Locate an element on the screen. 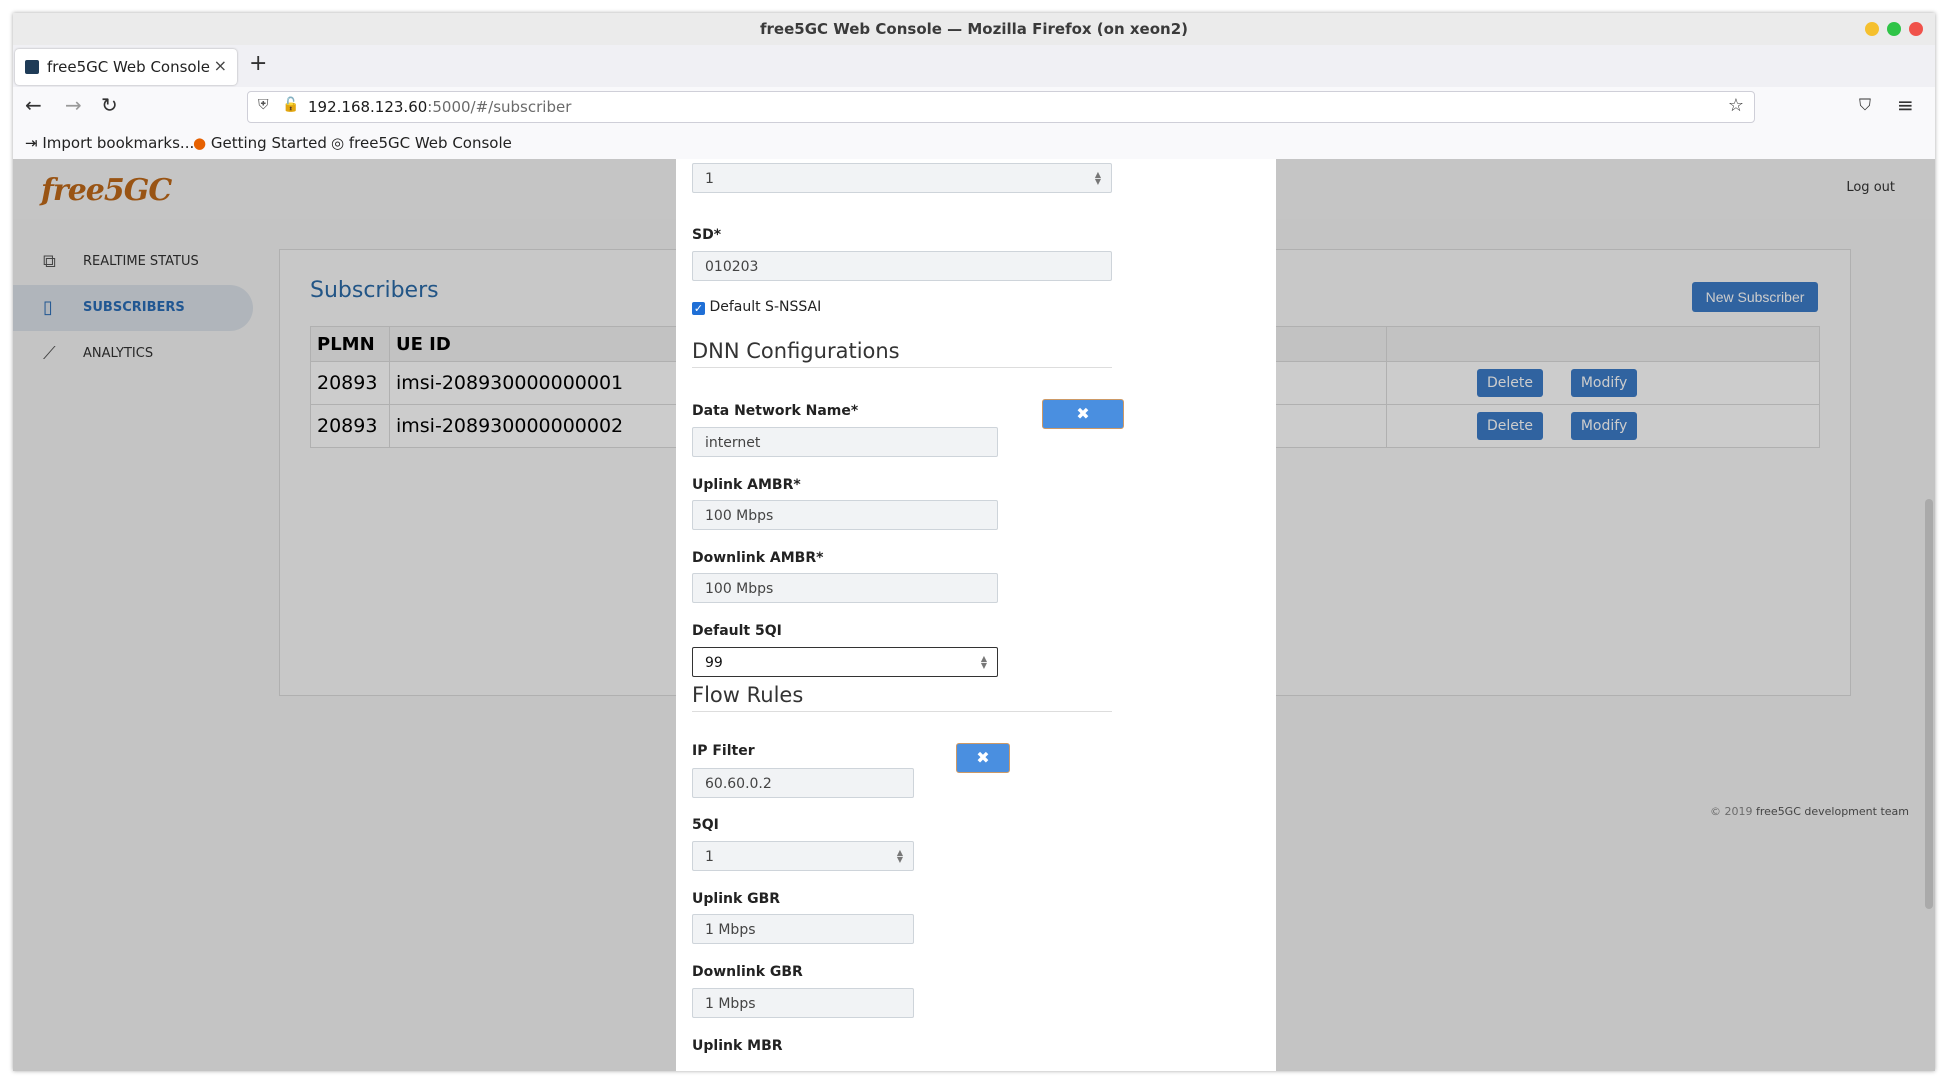 The image size is (1948, 1084). forward-button: → is located at coordinates (73, 105).